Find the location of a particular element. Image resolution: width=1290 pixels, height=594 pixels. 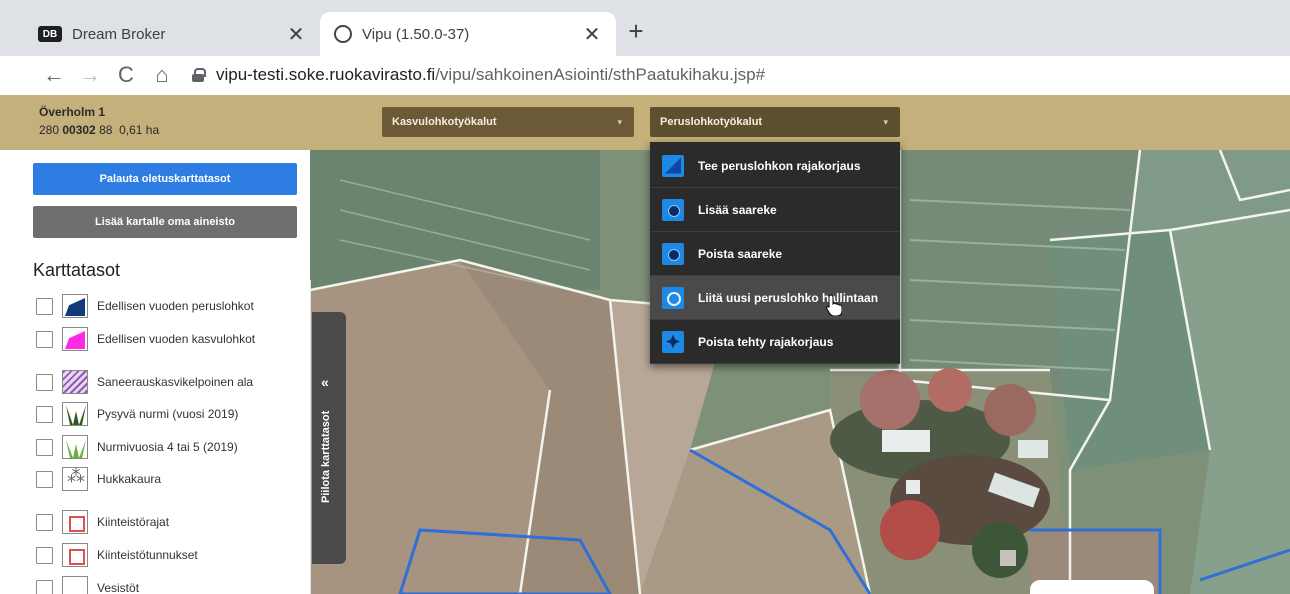

new-tab-button: + is located at coordinates (636, 32).